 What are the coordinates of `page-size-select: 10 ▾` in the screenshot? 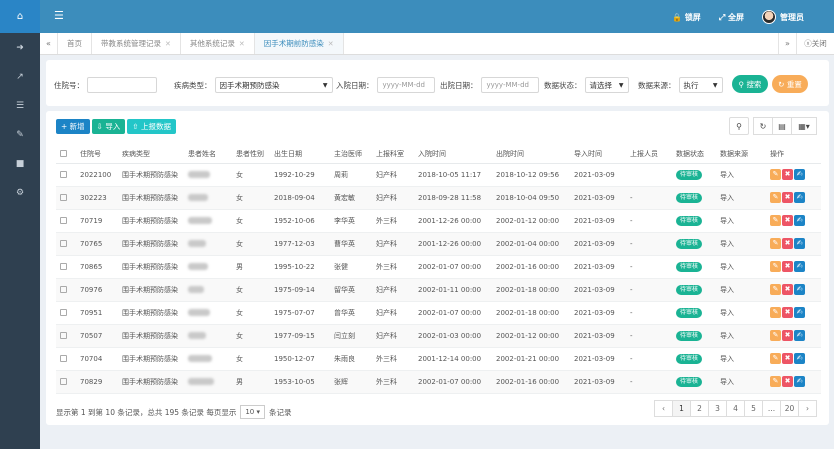 It's located at (252, 412).